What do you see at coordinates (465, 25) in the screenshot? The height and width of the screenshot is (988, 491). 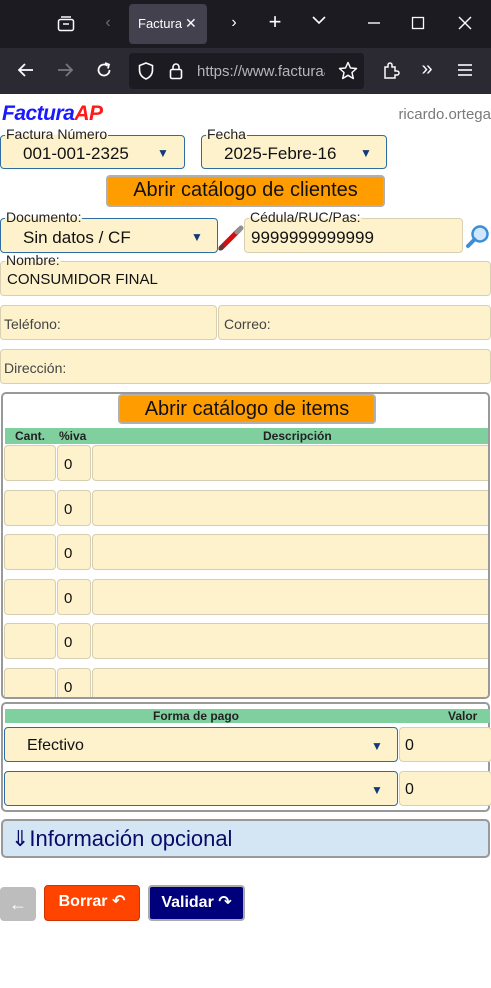 I see `window-close-icon` at bounding box center [465, 25].